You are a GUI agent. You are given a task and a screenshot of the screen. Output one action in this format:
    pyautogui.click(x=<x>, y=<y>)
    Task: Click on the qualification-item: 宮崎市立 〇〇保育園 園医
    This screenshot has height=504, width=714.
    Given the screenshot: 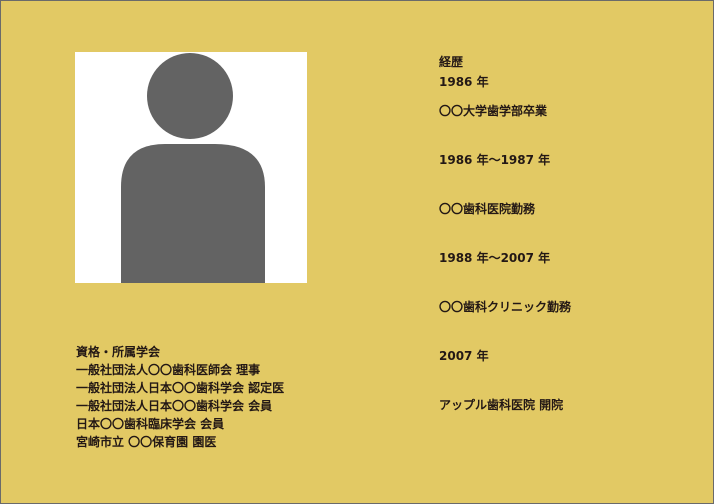 What is the action you would take?
    pyautogui.click(x=146, y=442)
    